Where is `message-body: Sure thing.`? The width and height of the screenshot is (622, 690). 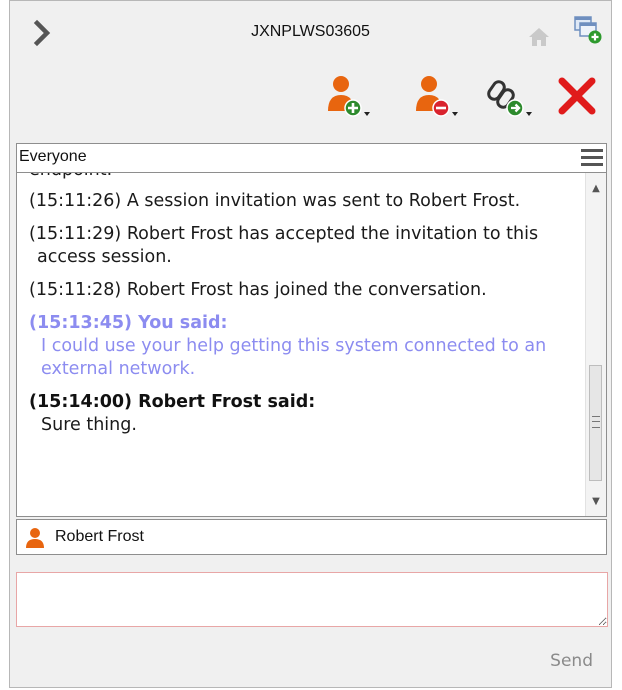
message-body: Sure thing. is located at coordinates (89, 425).